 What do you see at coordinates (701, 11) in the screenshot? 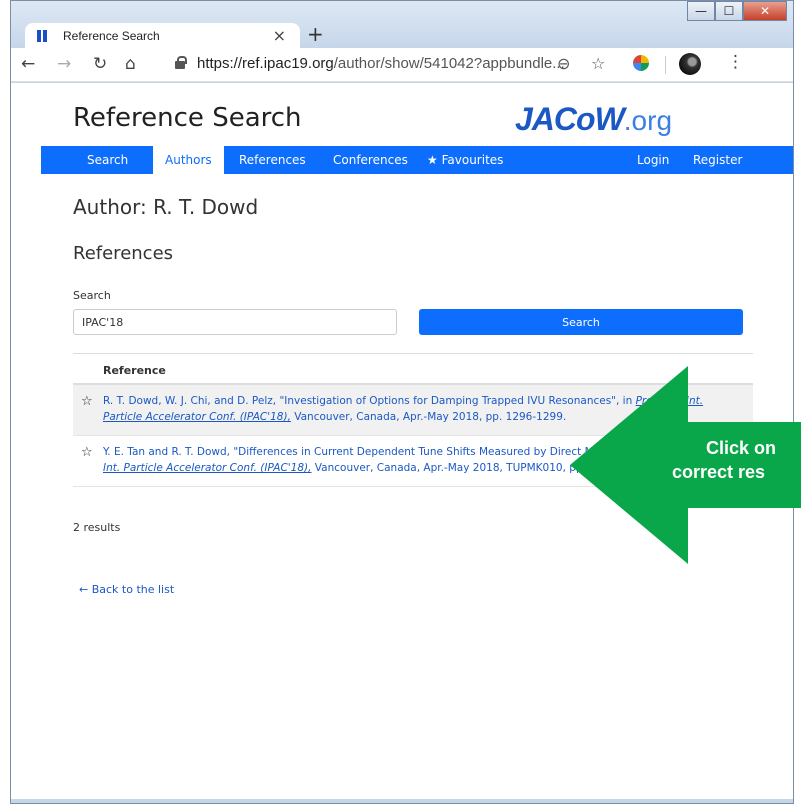
I see `minimize-button: —` at bounding box center [701, 11].